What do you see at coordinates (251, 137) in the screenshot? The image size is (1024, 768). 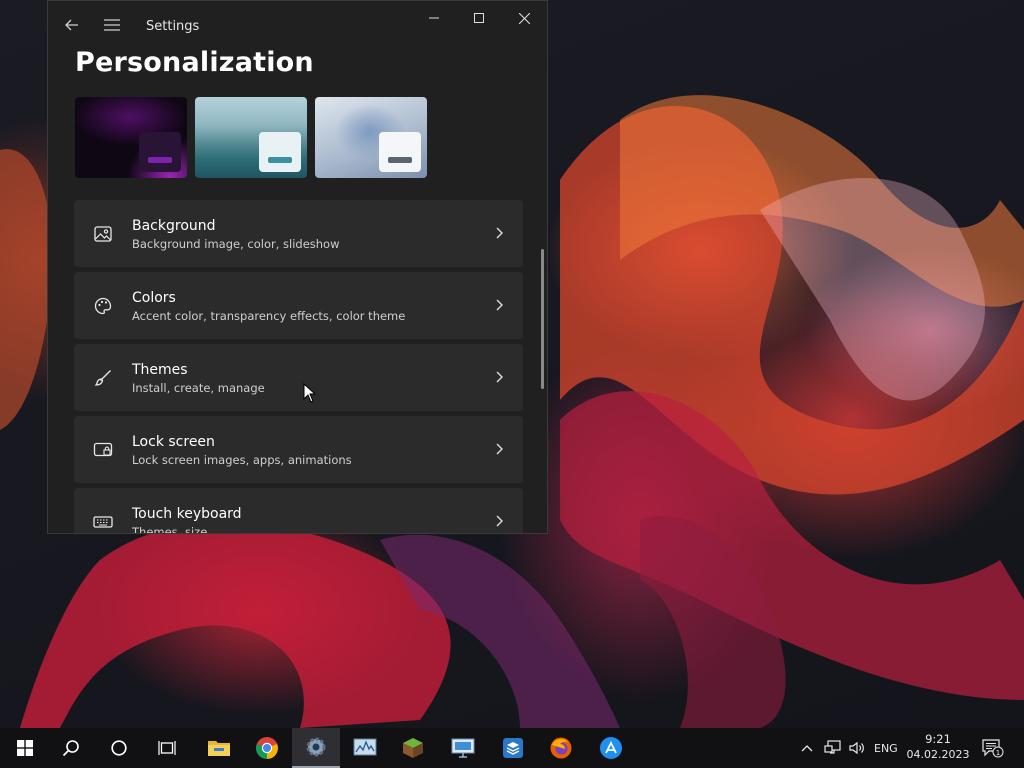 I see `theme-lake` at bounding box center [251, 137].